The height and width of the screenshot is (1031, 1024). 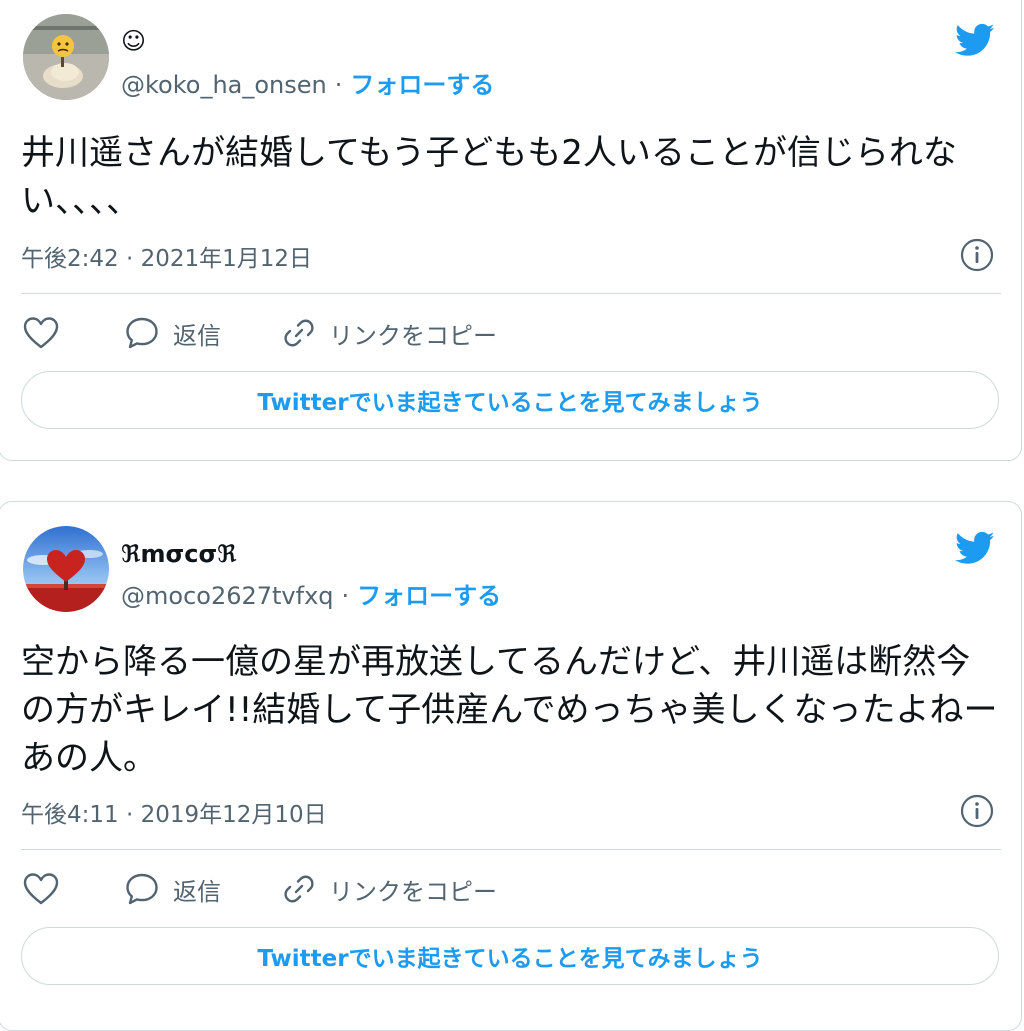 I want to click on handle-row: @koko_ha_onsen · フォローする, so click(x=307, y=82).